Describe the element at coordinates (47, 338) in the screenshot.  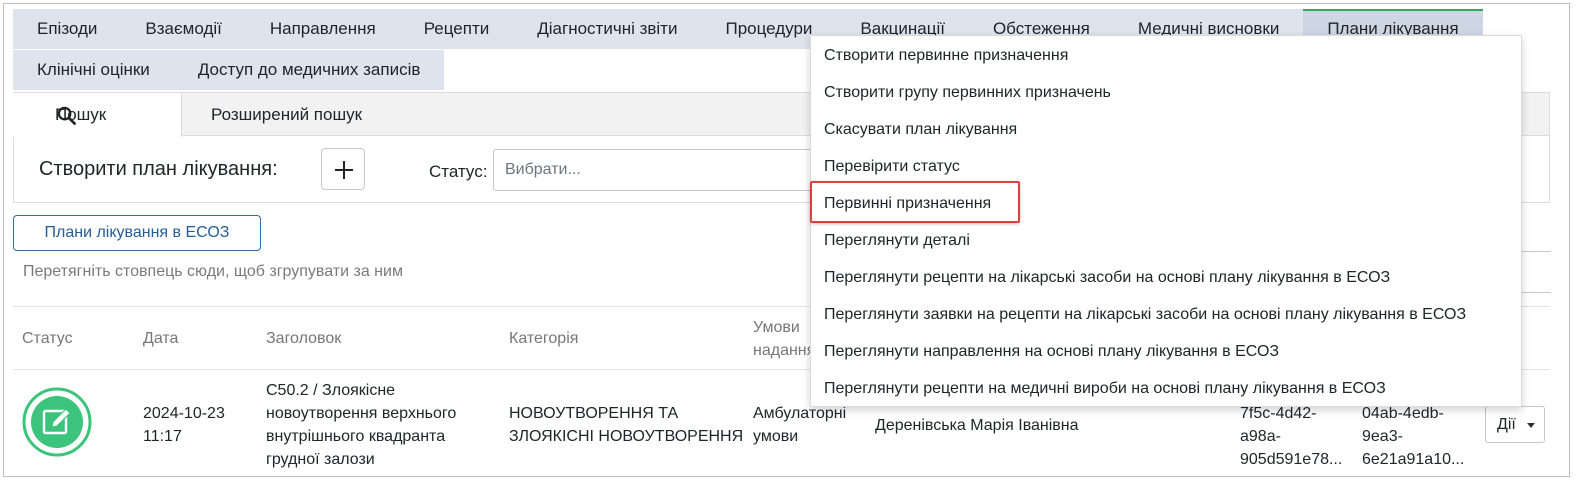
I see `col-header-status: Статус` at that location.